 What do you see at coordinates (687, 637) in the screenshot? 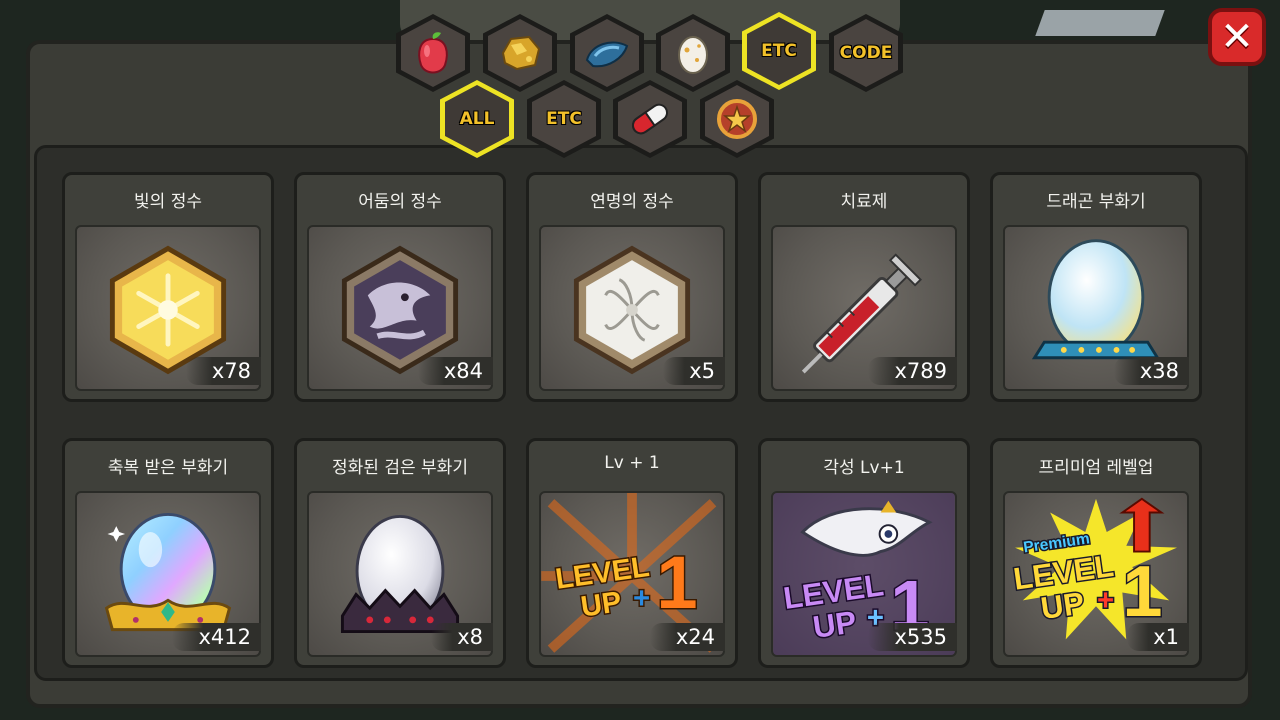
I see `item-count: x24` at bounding box center [687, 637].